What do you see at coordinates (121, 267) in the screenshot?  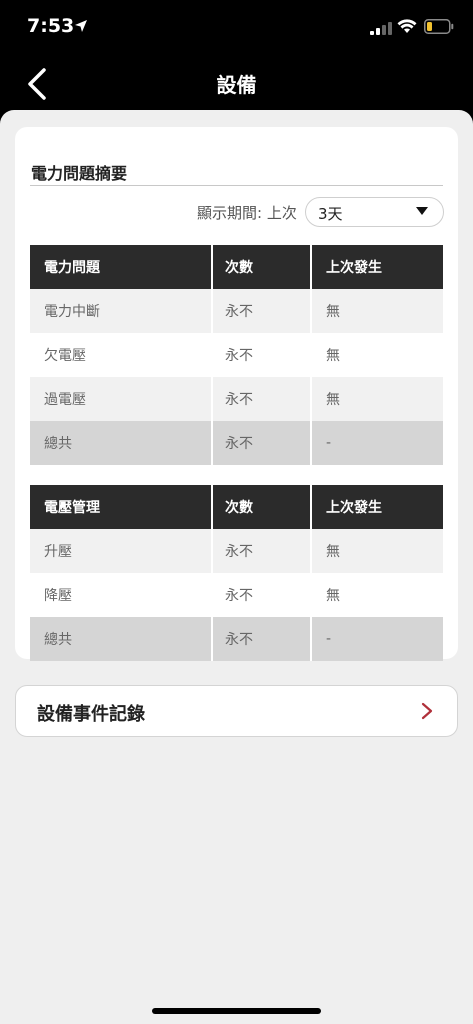 I see `column-header: 電力問題` at bounding box center [121, 267].